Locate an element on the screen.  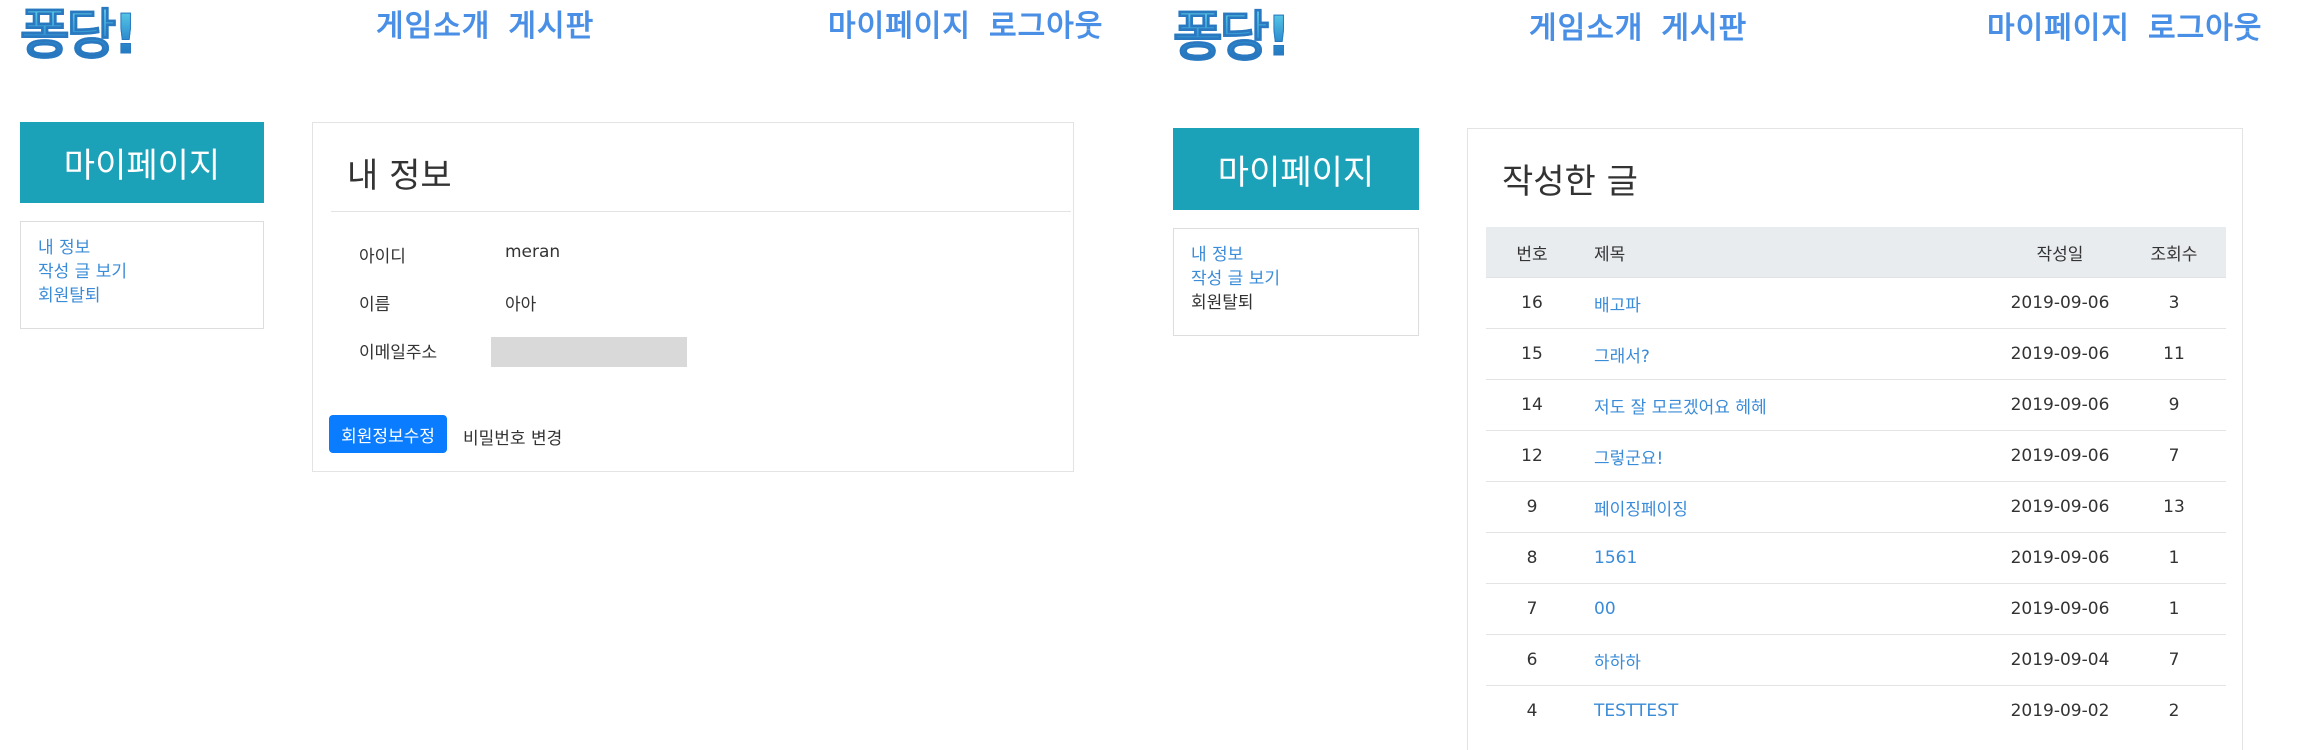
posts-title: 작성한 글 is located at coordinates (1570, 182).